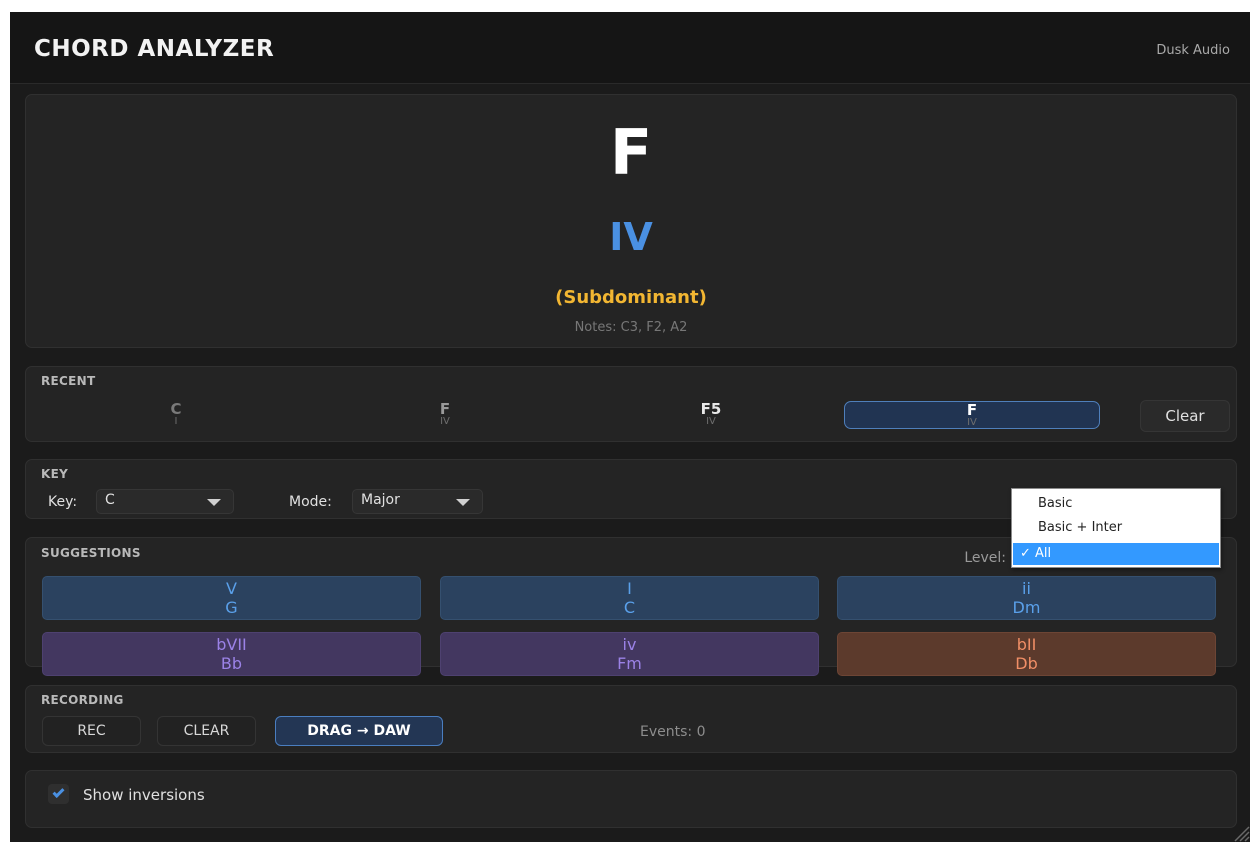 Image resolution: width=1250 pixels, height=842 pixels. I want to click on header-bar: CHORD ANALYZER Dusk Audio, so click(630, 48).